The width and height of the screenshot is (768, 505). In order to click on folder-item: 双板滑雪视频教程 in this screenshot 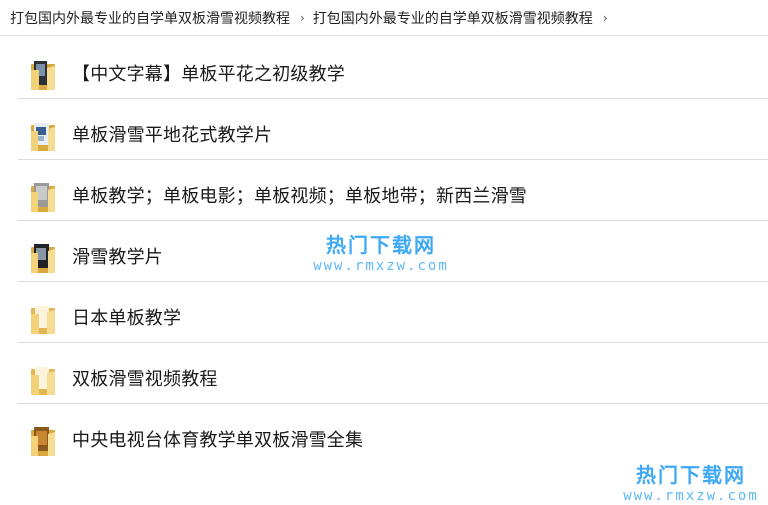, I will do `click(393, 373)`.